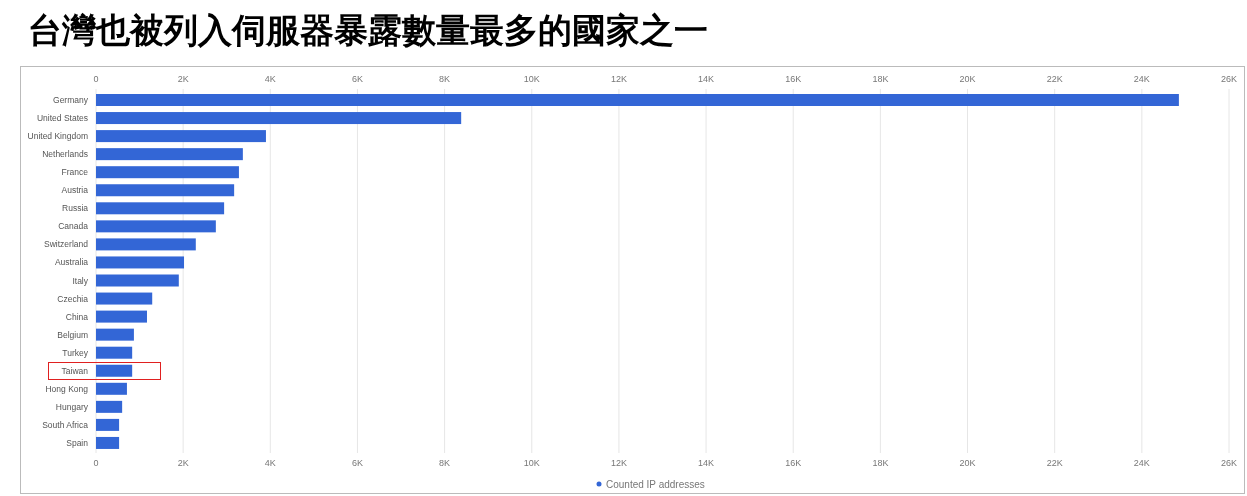 This screenshot has width=1247, height=496. Describe the element at coordinates (75, 352) in the screenshot. I see `category-label: Turkey` at that location.